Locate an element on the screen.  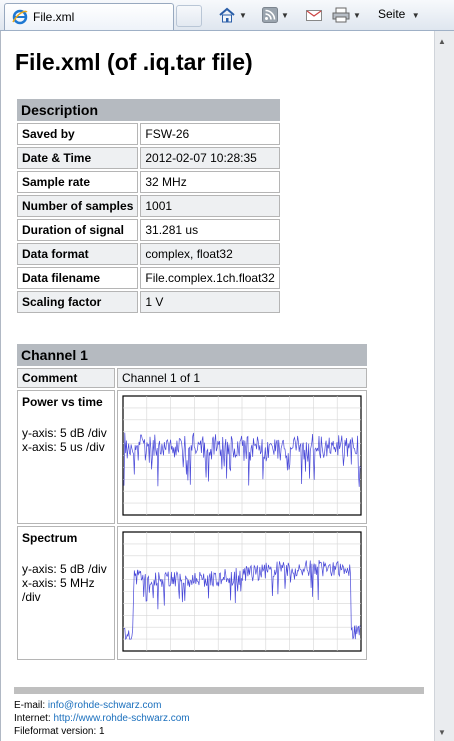
footer-divider is located at coordinates (219, 690).